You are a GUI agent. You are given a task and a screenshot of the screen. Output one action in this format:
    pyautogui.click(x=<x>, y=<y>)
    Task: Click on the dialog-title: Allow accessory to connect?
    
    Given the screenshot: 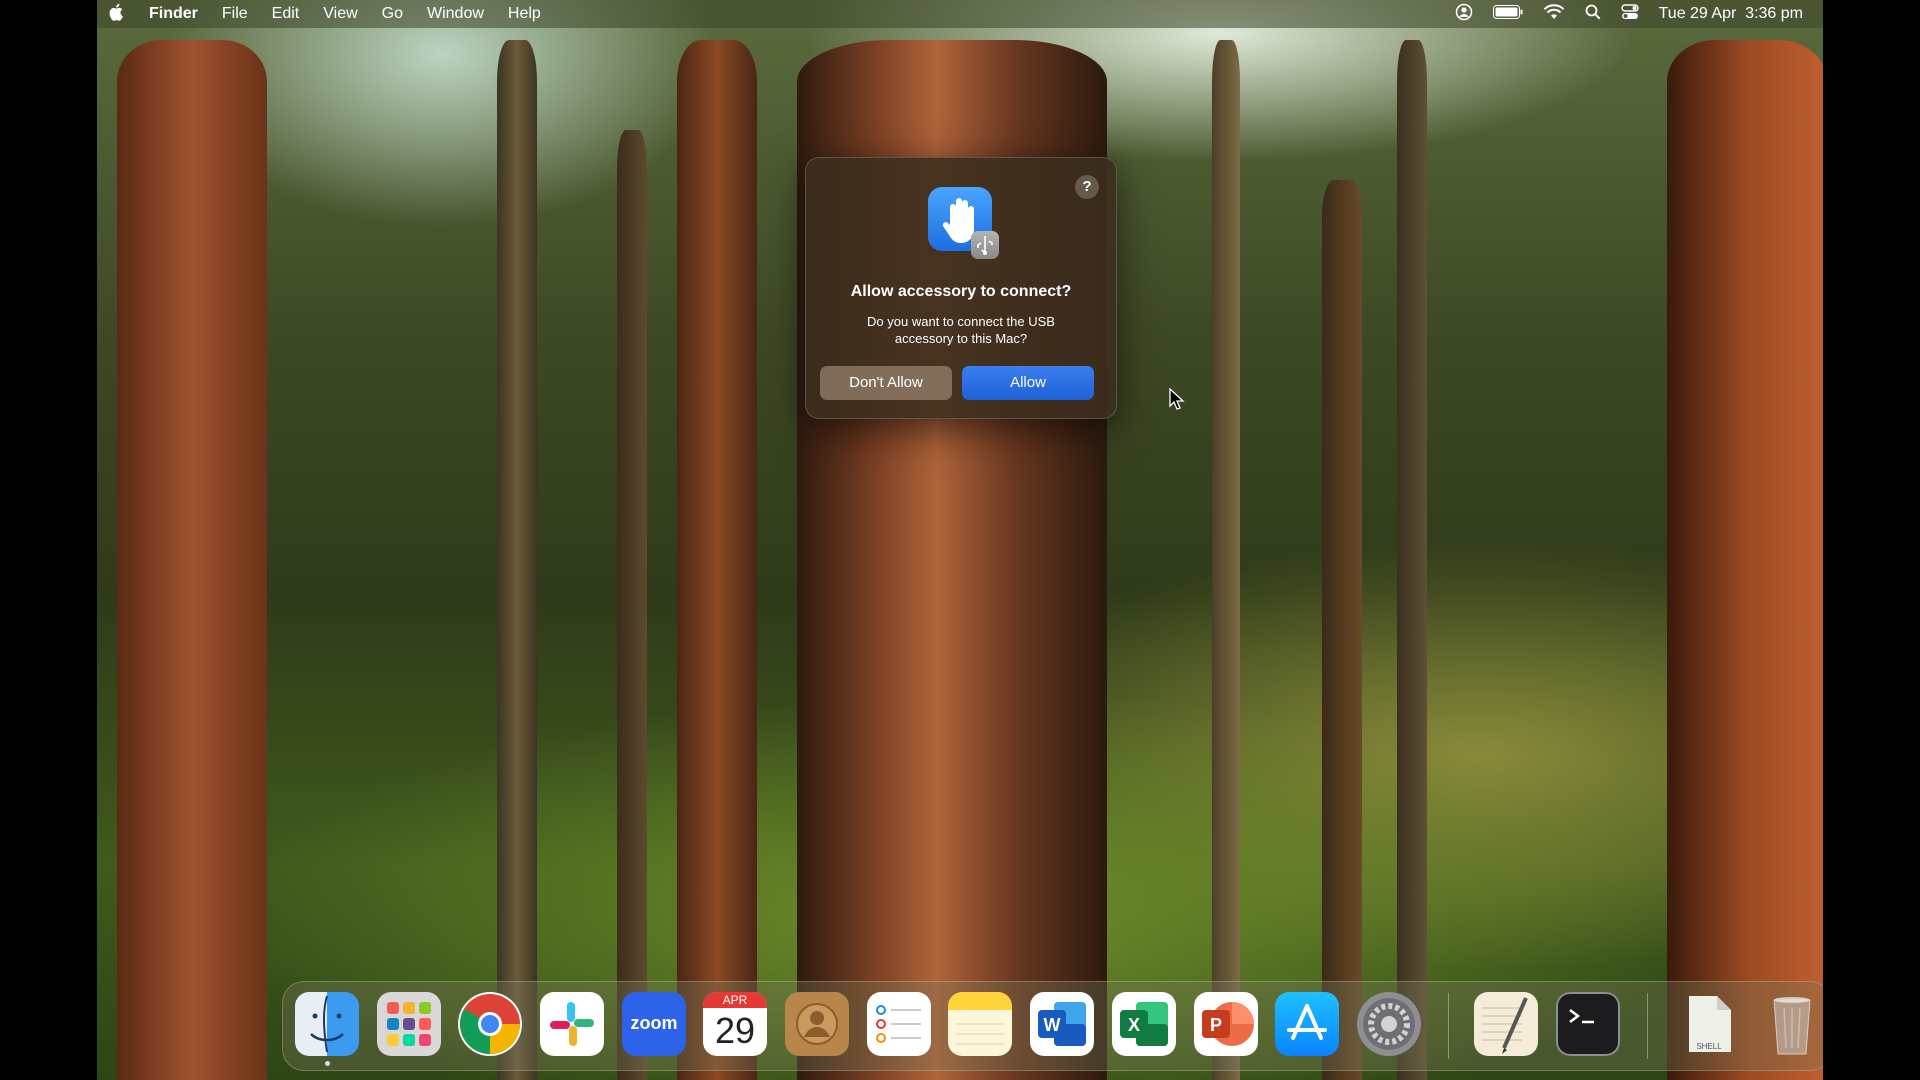 What is the action you would take?
    pyautogui.click(x=961, y=291)
    